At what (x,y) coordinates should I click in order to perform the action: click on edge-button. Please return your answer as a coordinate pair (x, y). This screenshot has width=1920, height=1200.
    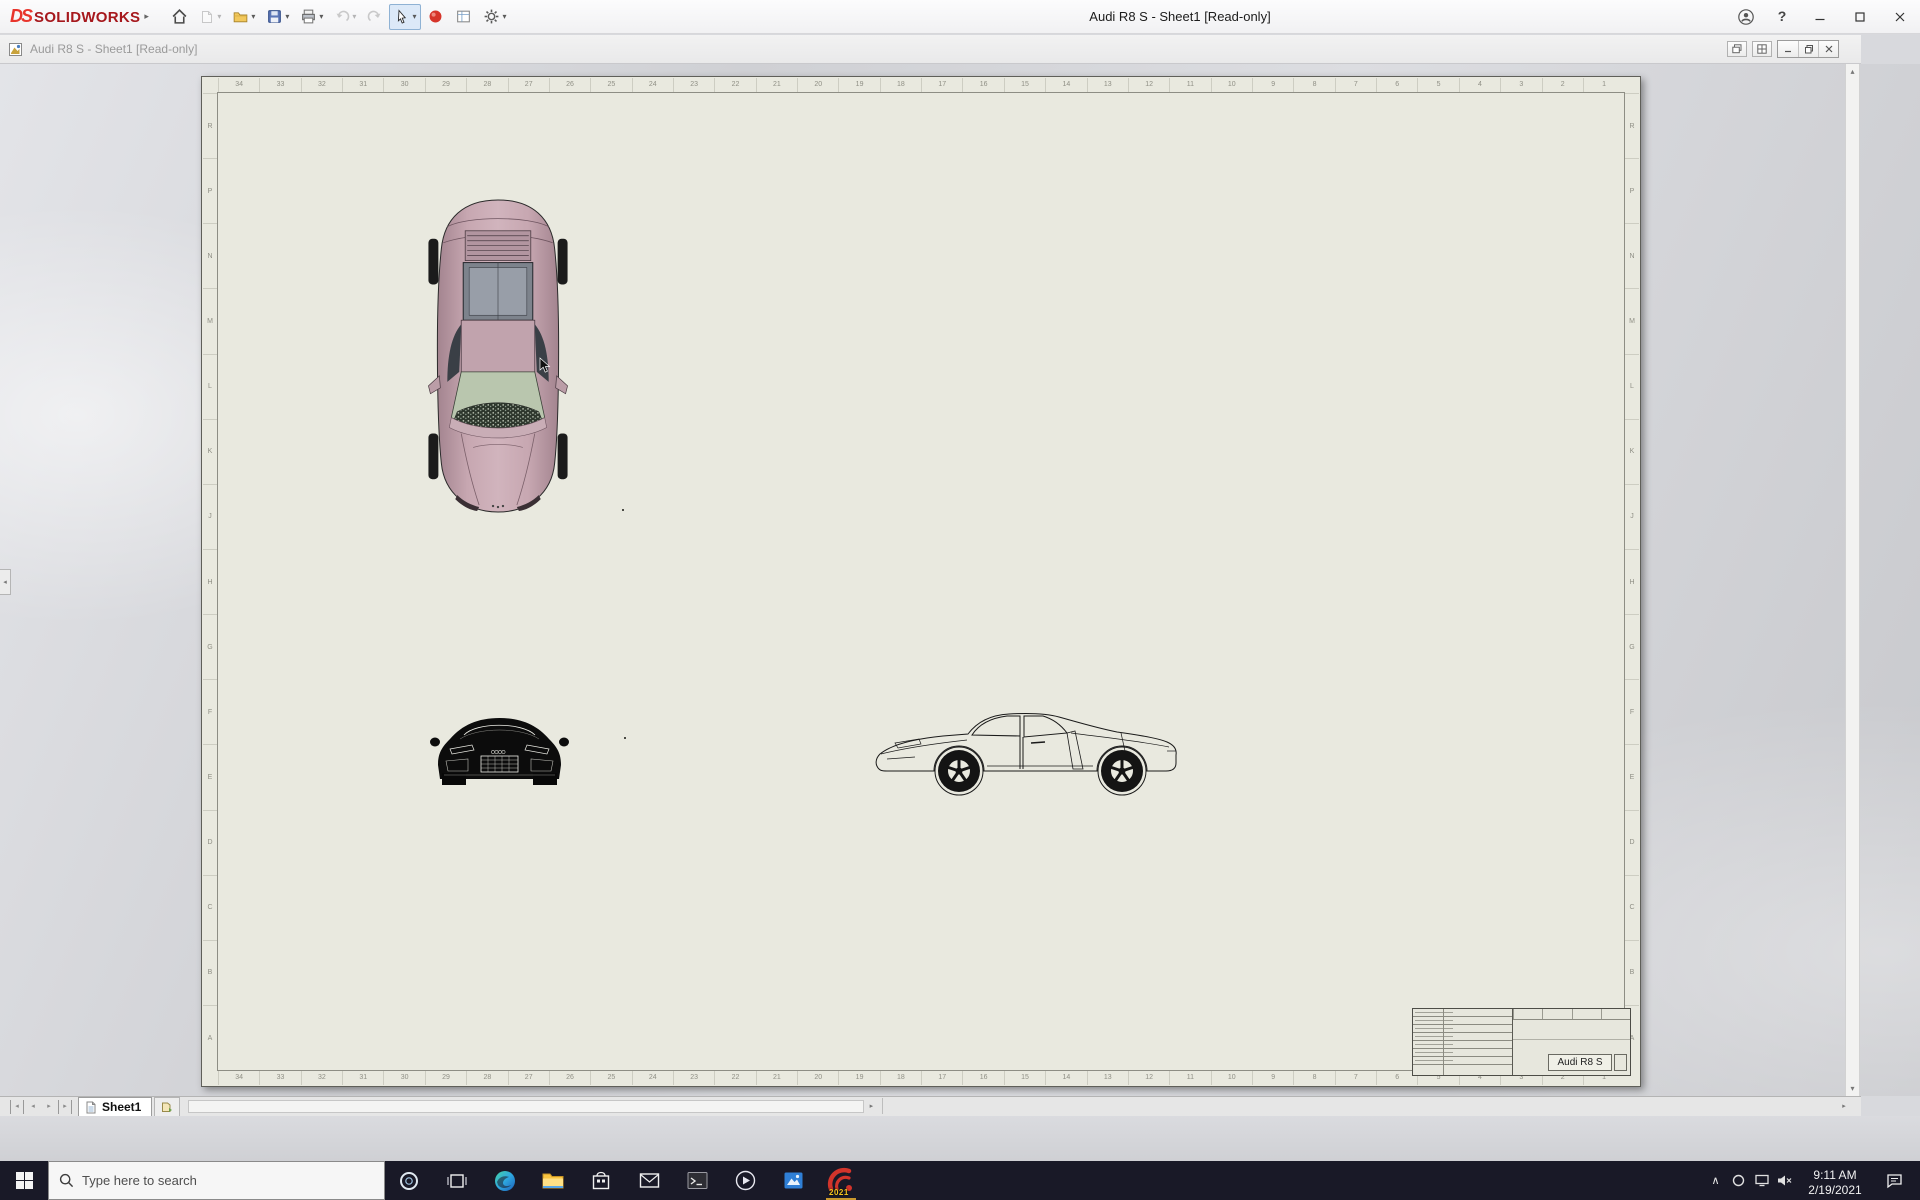
    Looking at the image, I should click on (505, 1180).